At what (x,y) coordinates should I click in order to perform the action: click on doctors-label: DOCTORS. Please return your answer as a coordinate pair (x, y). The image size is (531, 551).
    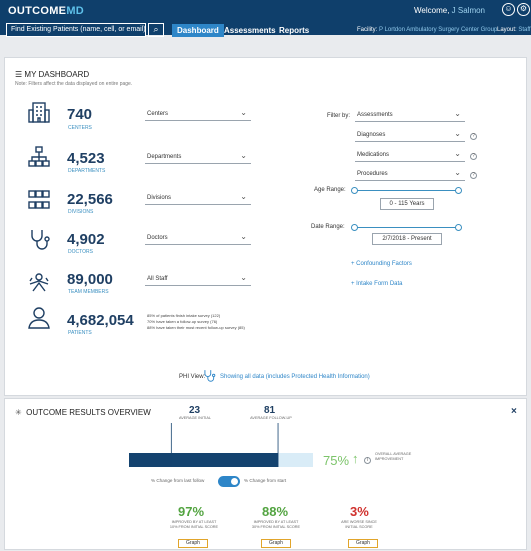
    Looking at the image, I should click on (80, 252).